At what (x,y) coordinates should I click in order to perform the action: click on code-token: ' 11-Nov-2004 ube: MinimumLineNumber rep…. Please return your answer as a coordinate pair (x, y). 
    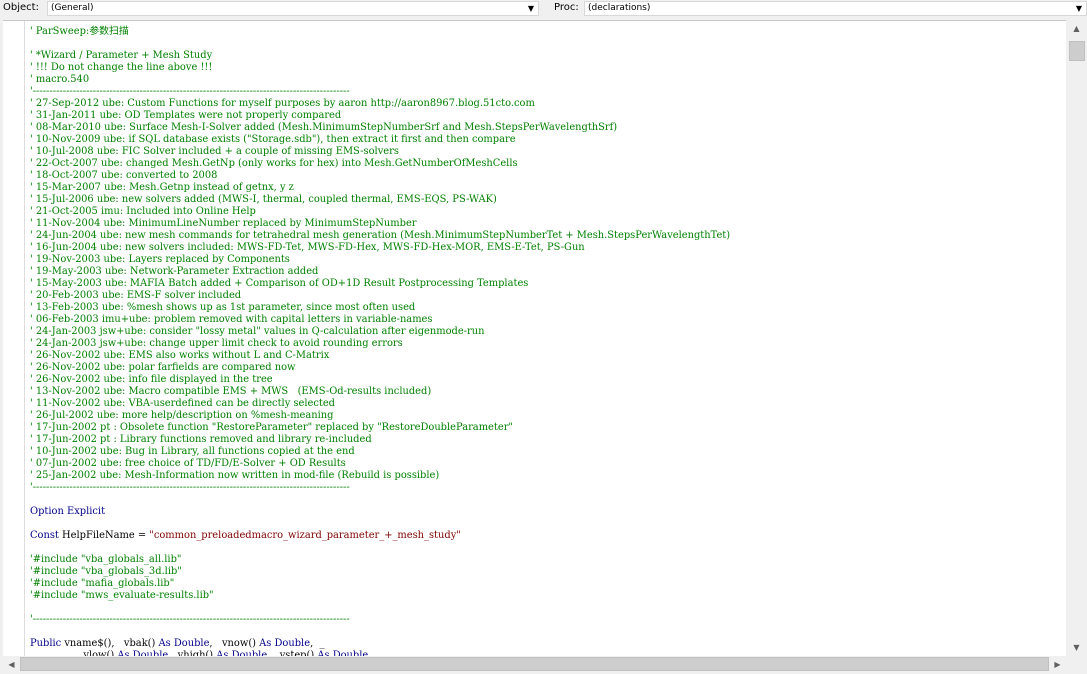
    Looking at the image, I should click on (223, 223).